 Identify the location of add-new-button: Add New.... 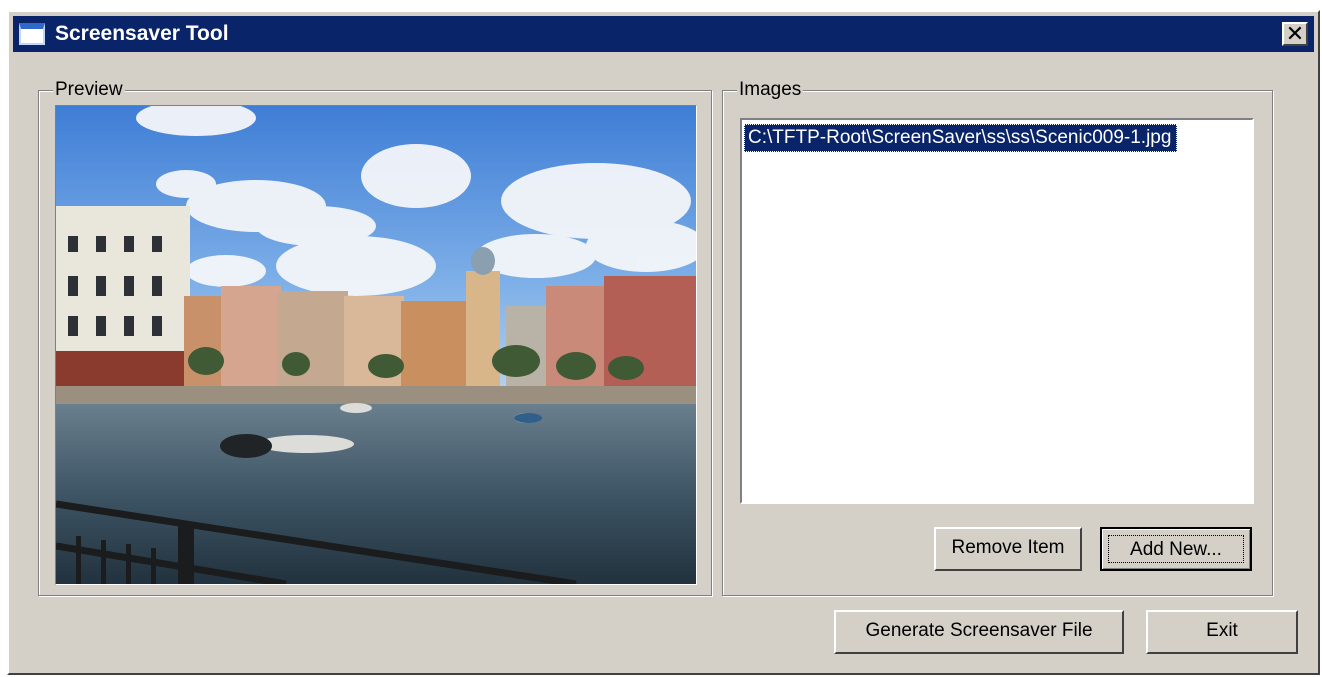
(1176, 549).